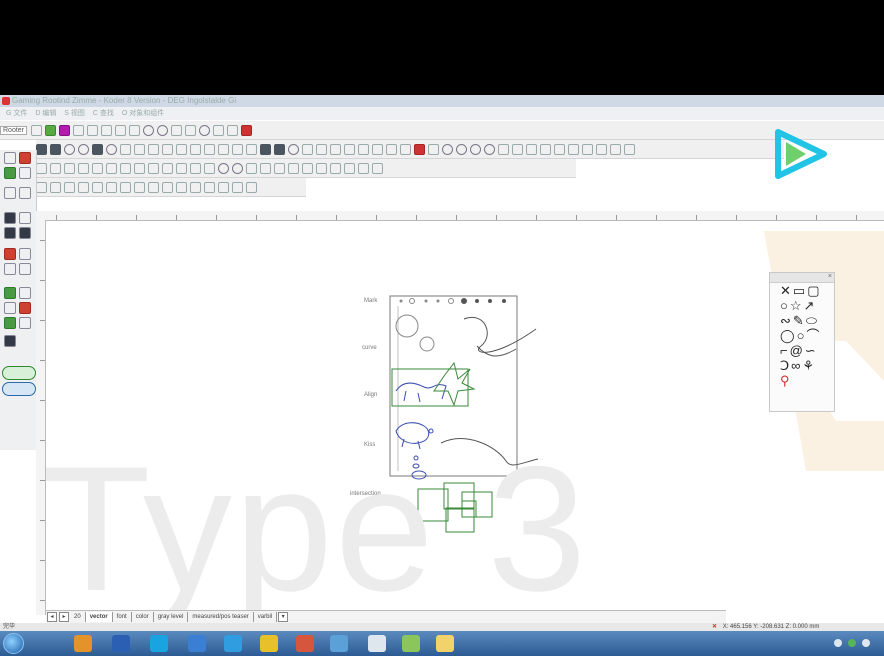 This screenshot has height=656, width=884. I want to click on shape-17-icon, so click(601, 149).